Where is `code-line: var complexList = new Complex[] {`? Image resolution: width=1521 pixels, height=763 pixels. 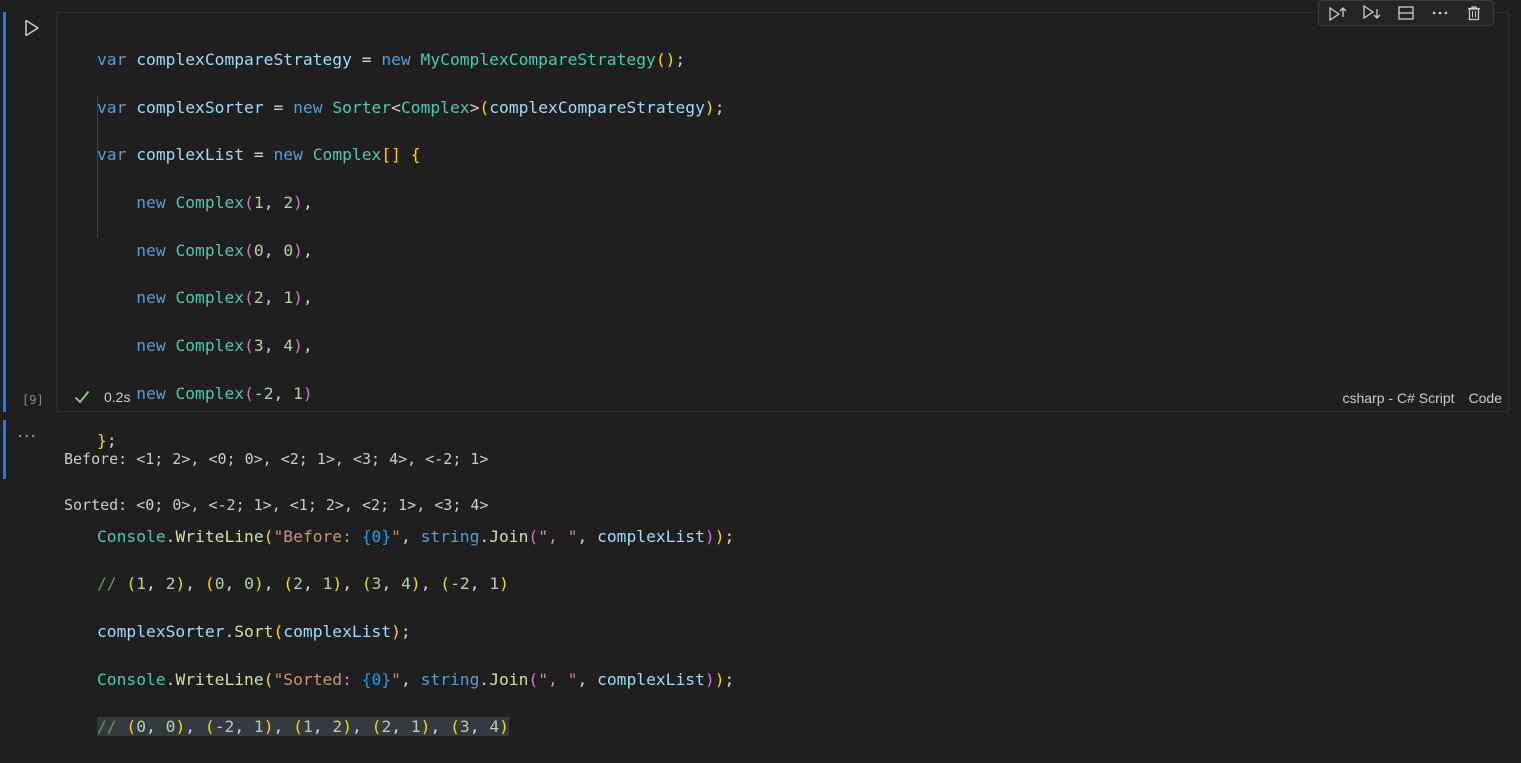 code-line: var complexList = new Complex[] { is located at coordinates (259, 155).